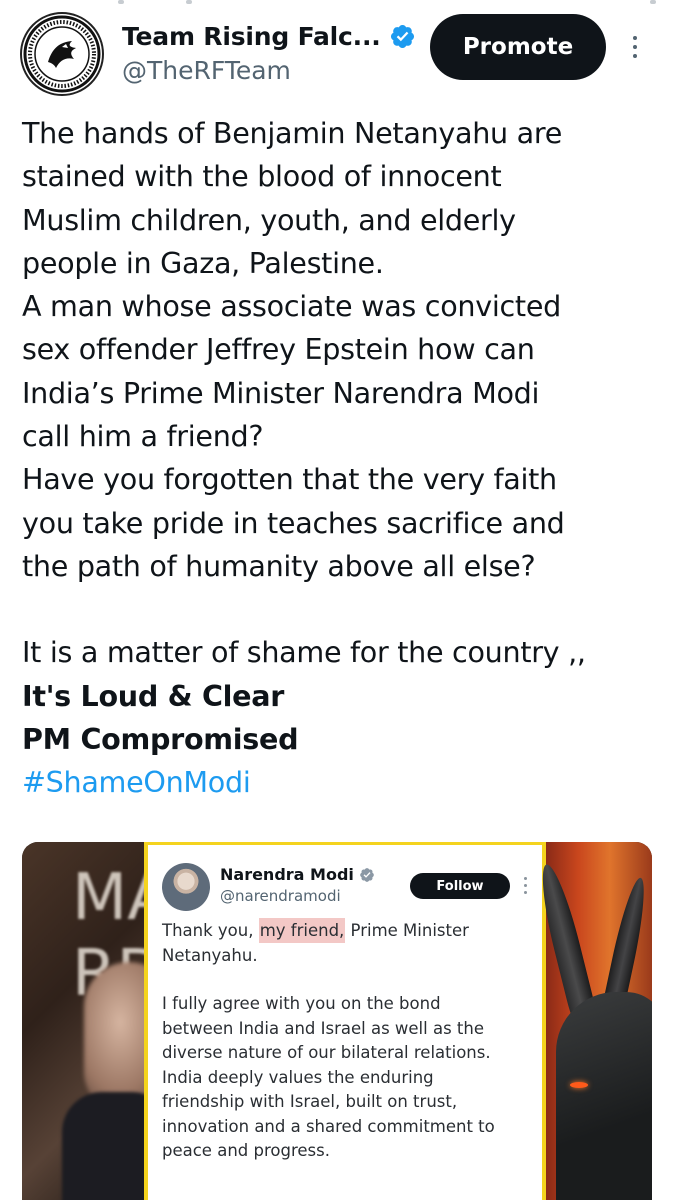 The height and width of the screenshot is (1200, 674). What do you see at coordinates (280, 896) in the screenshot?
I see `embedded-author-handle: @narendramodi` at bounding box center [280, 896].